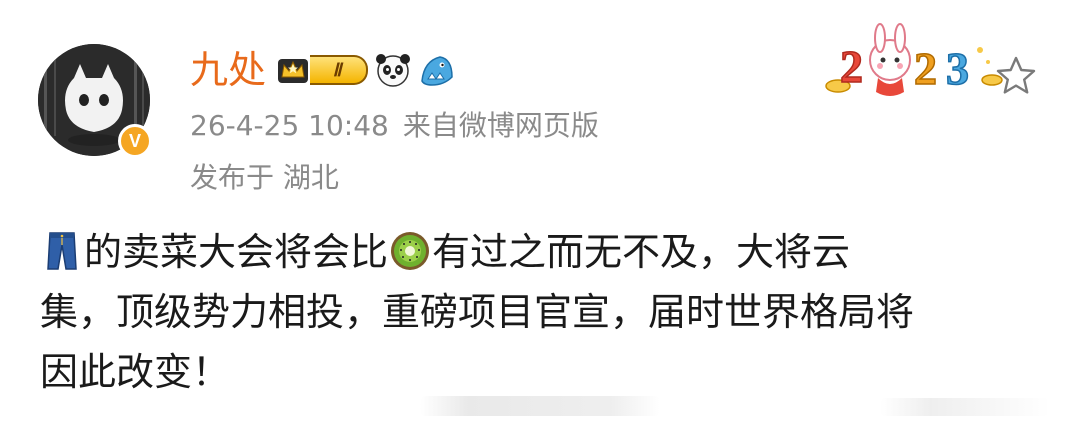  Describe the element at coordinates (62, 251) in the screenshot. I see `jeans-emoji-icon` at that location.